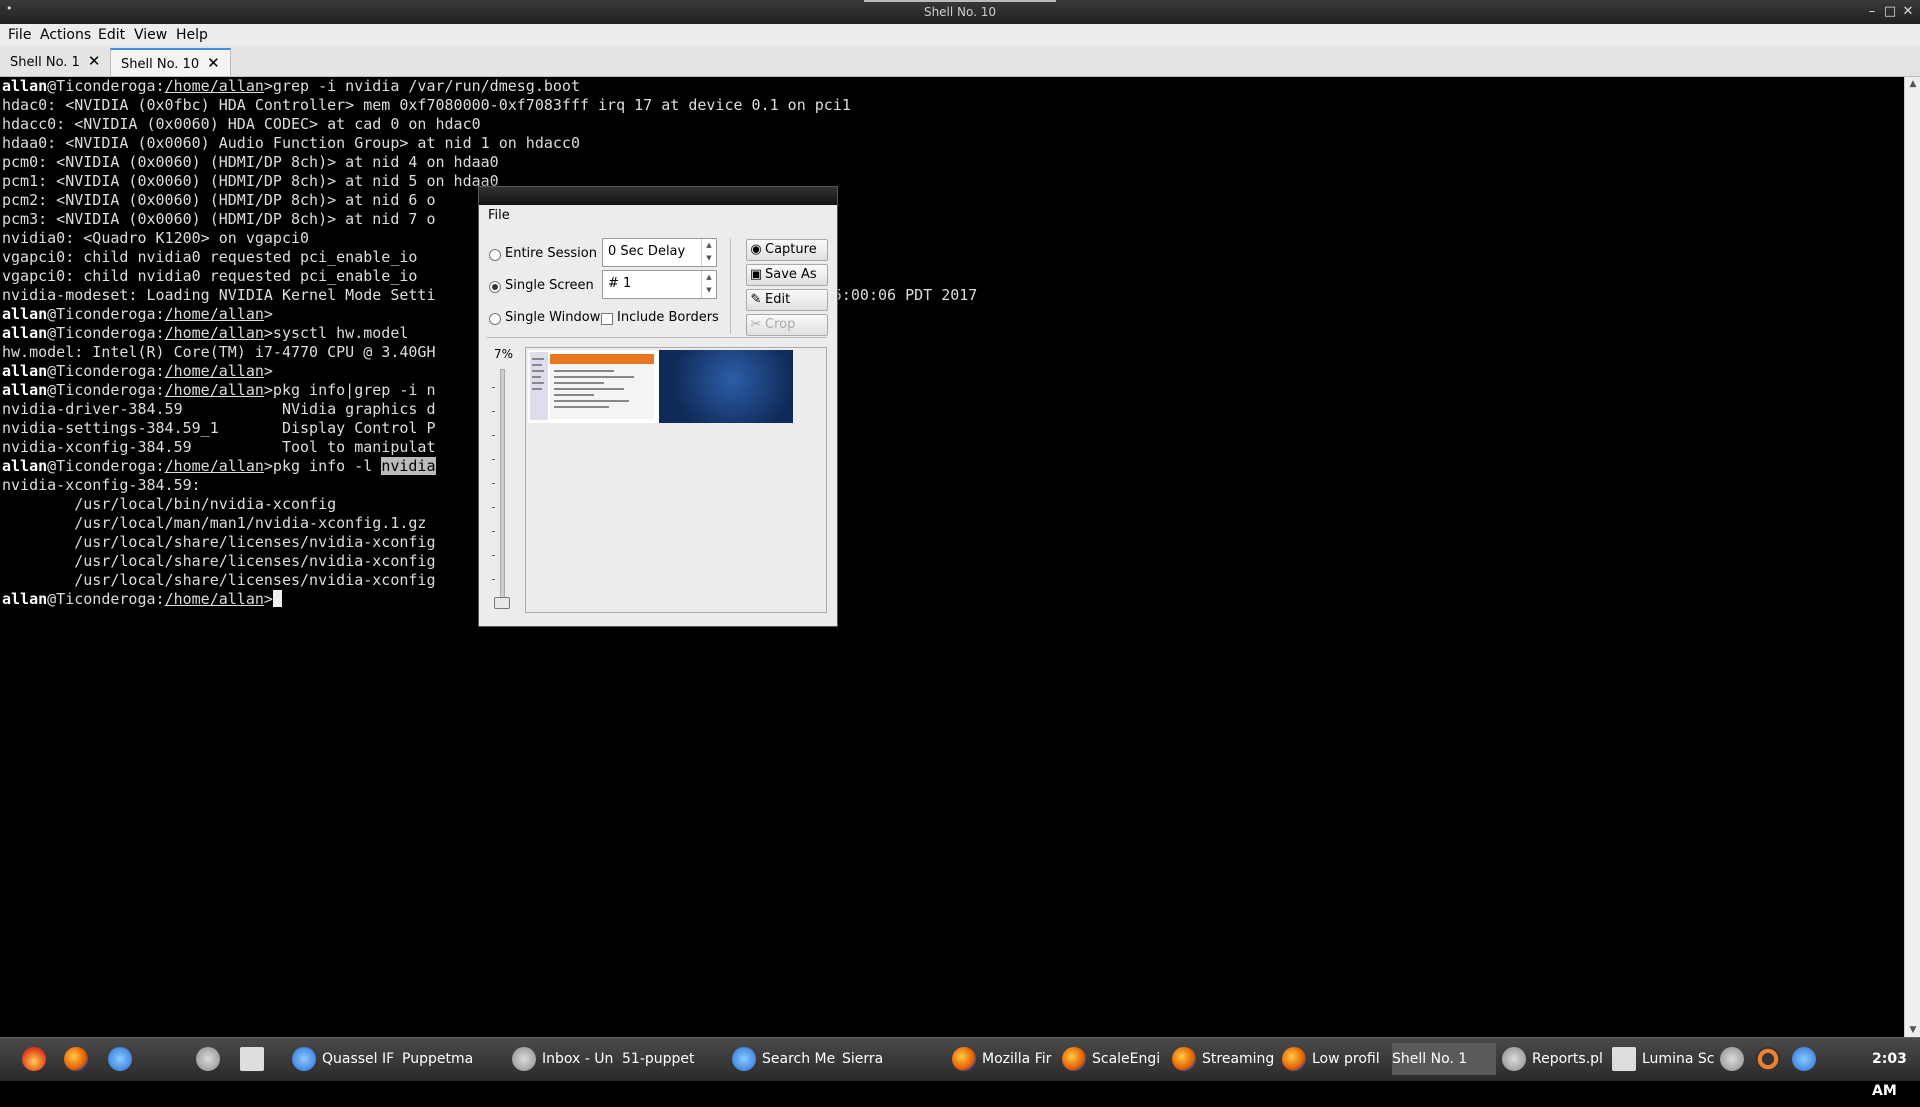 The width and height of the screenshot is (1920, 1107). I want to click on single-screen-radio, so click(495, 287).